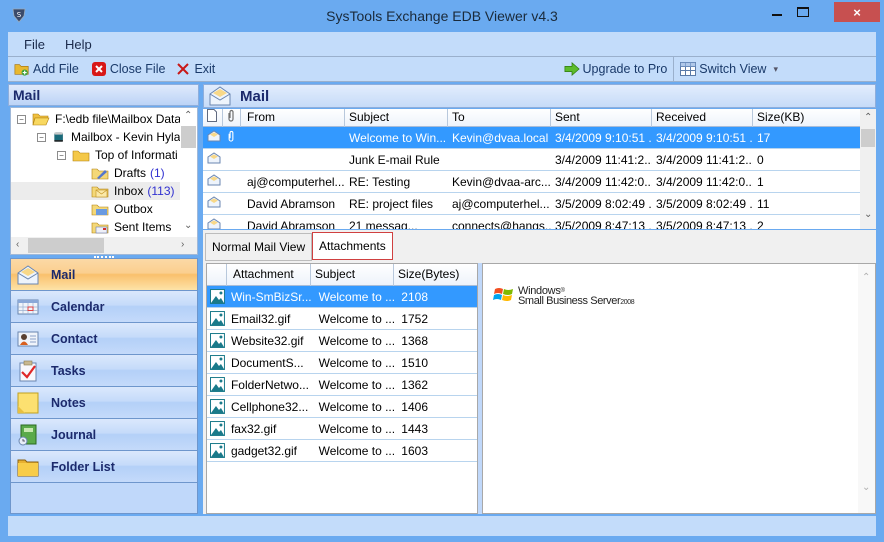 The image size is (884, 542). I want to click on mail-subject: RE: Testing, so click(380, 181).